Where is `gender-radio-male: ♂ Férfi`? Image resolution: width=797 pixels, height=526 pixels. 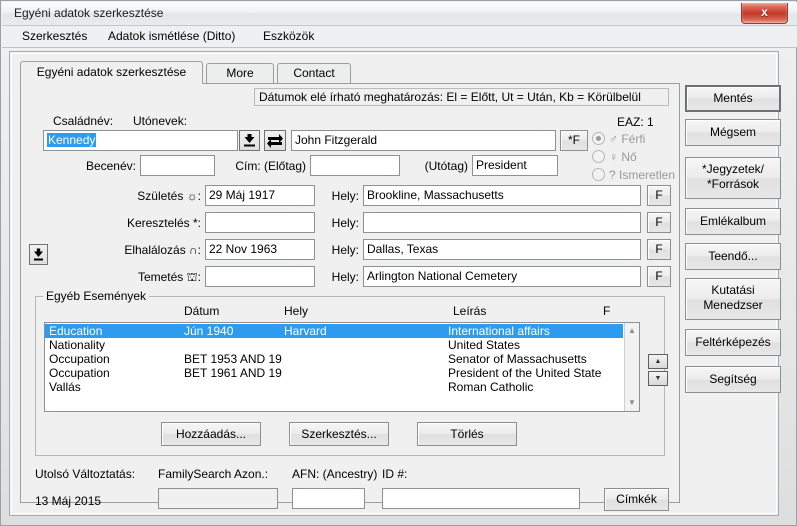 gender-radio-male: ♂ Férfi is located at coordinates (618, 139).